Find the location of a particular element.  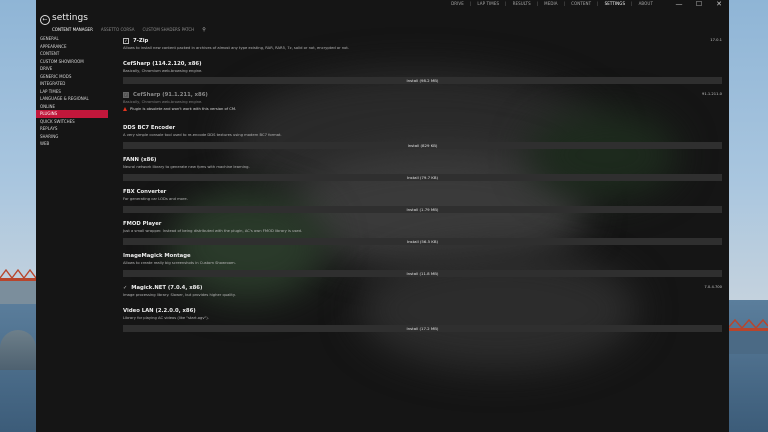

maximize-button: ☐ is located at coordinates (699, 4).